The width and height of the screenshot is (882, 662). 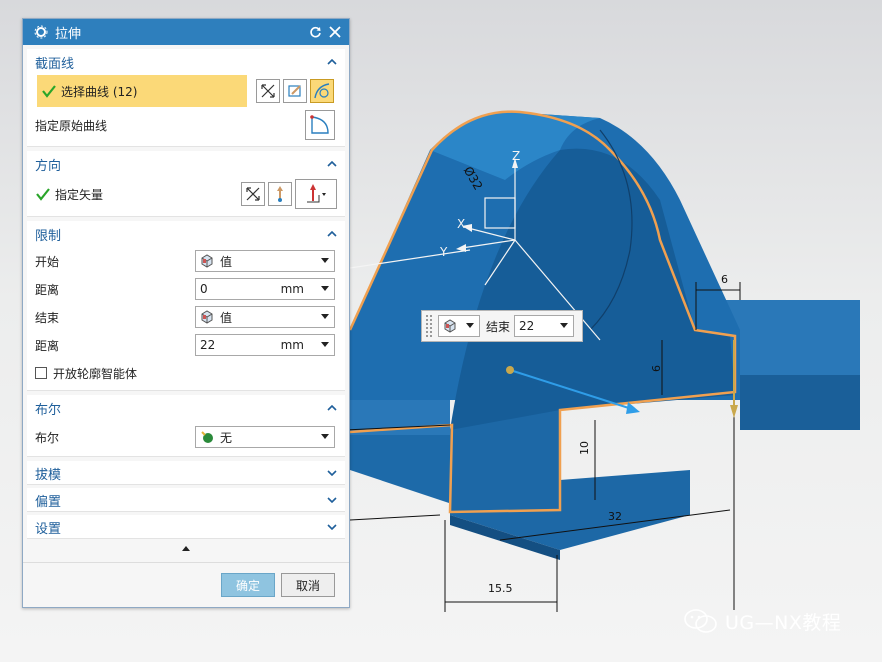 What do you see at coordinates (71, 125) in the screenshot?
I see `origin-curve-label: 指定原始曲线` at bounding box center [71, 125].